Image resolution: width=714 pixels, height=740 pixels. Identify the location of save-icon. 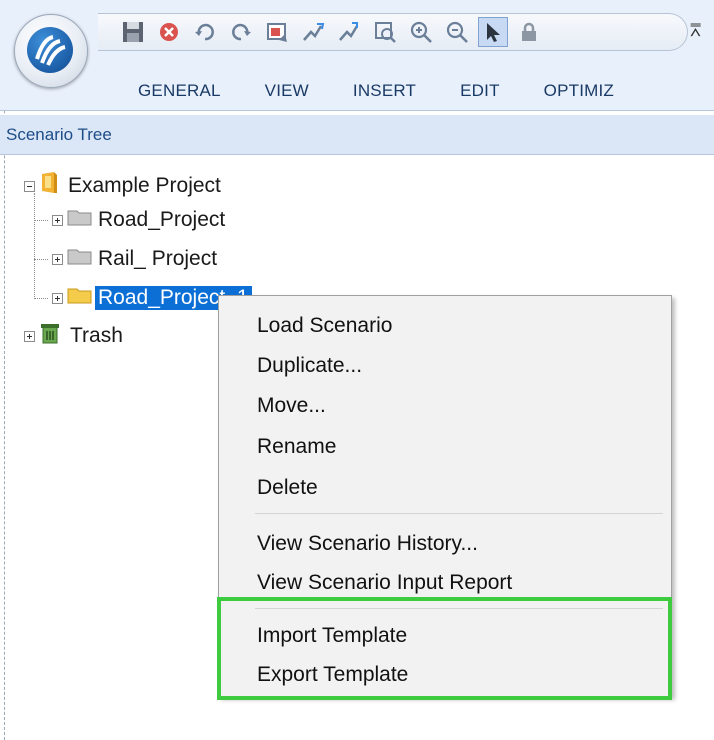
(133, 32).